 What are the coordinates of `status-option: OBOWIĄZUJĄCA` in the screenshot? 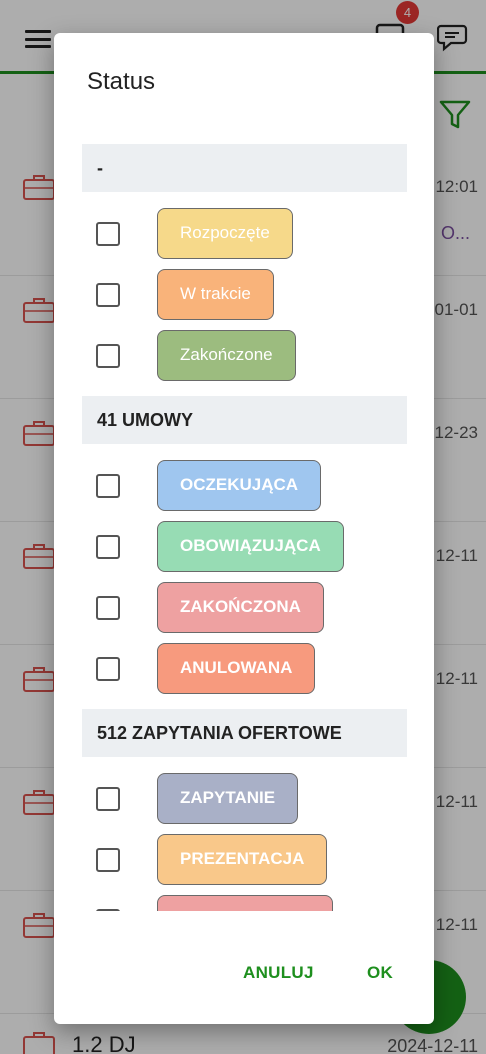 It's located at (244, 547).